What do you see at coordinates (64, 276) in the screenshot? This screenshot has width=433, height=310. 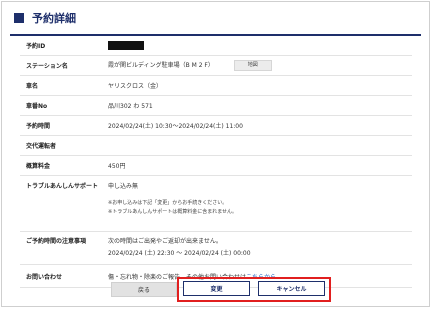 I see `contact-label: お問い合わせ` at bounding box center [64, 276].